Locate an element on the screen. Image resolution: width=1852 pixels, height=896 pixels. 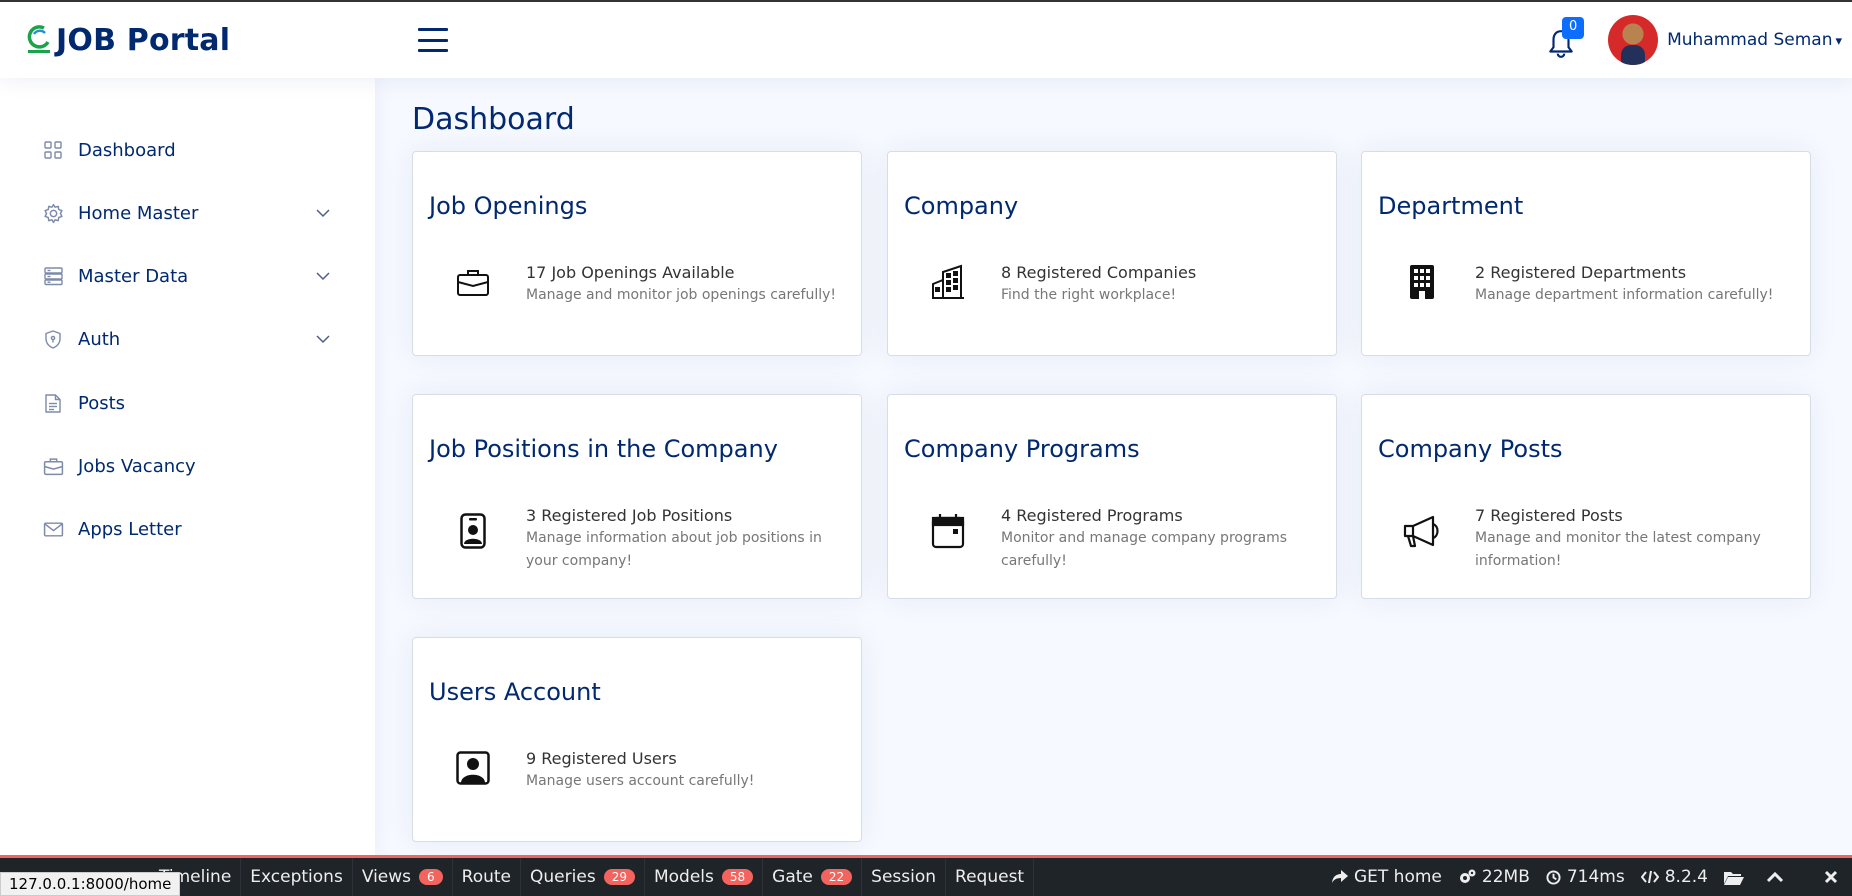
debugbar-tab-label: Request is located at coordinates (990, 877).